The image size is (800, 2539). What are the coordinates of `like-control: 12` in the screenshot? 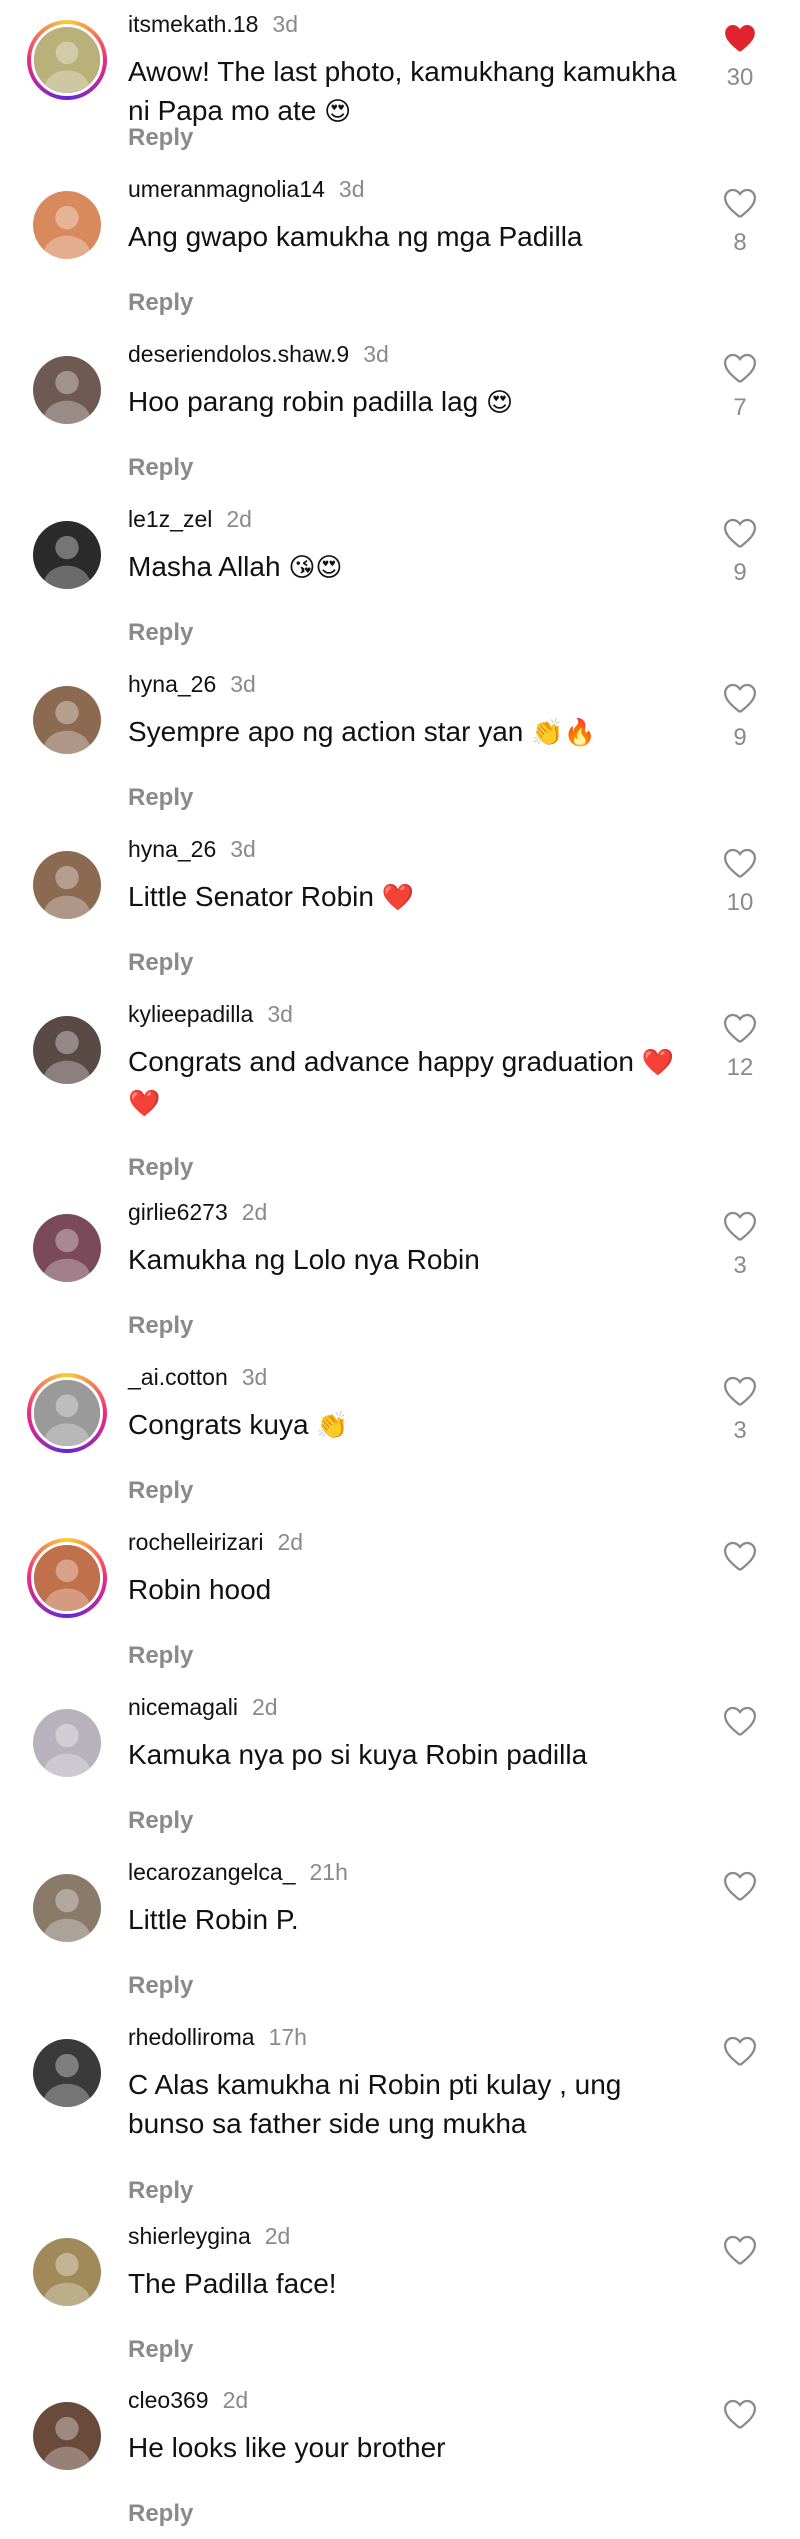 It's located at (740, 1047).